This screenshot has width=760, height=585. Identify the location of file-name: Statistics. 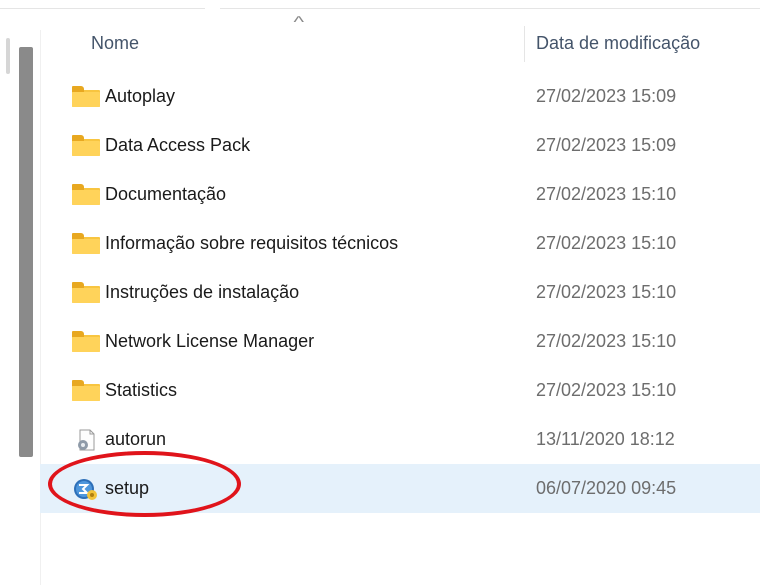
(141, 390).